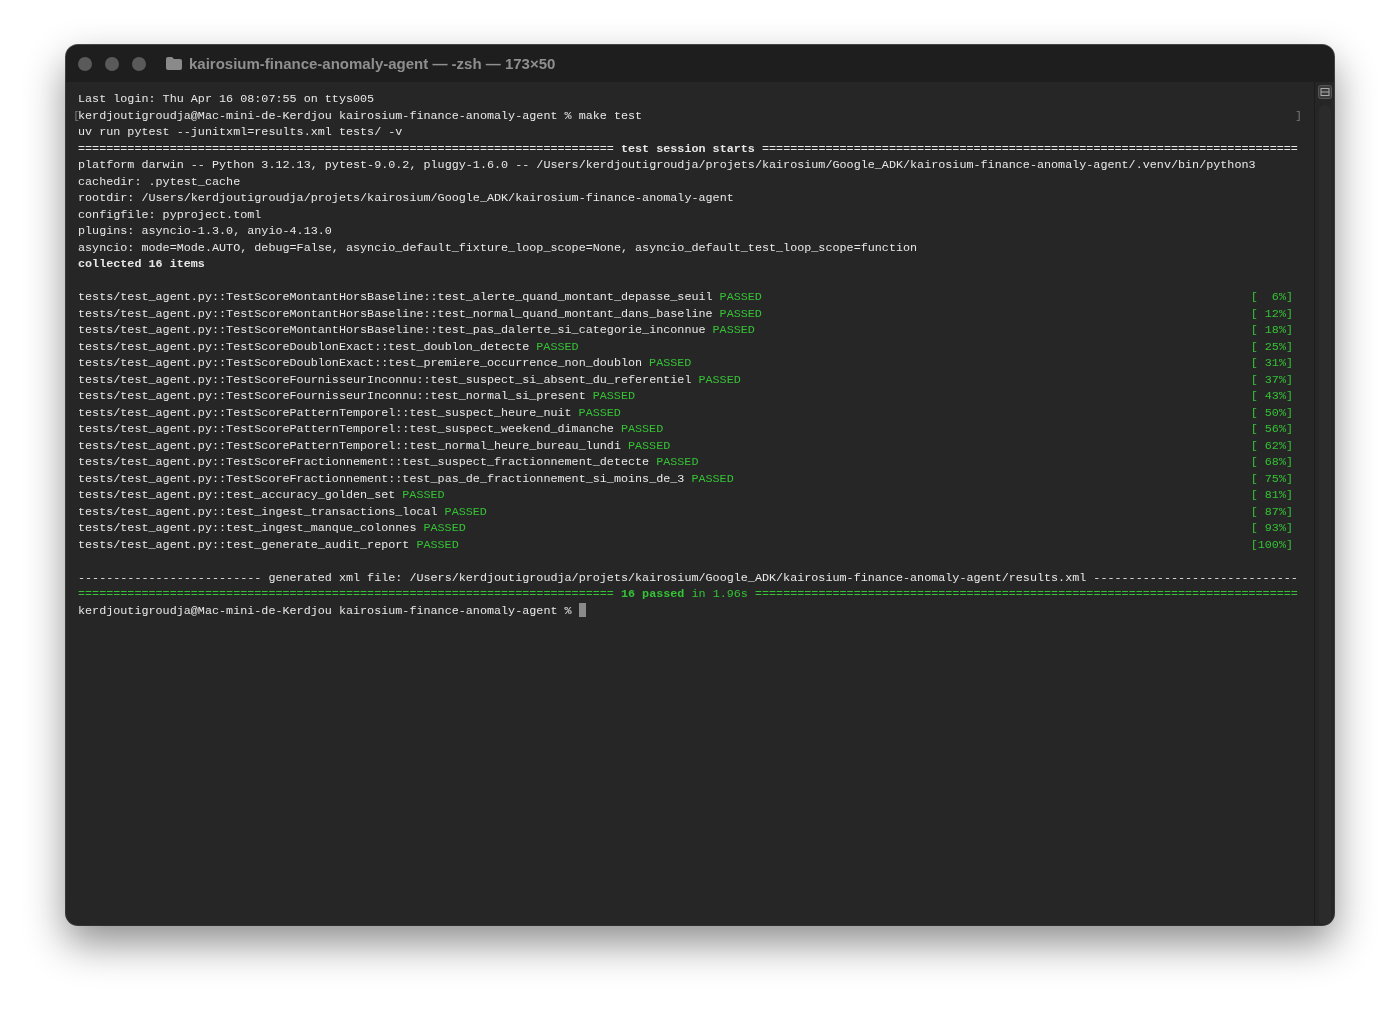 This screenshot has width=1400, height=1013. I want to click on progress-percent: [ 37%], so click(1271, 379).